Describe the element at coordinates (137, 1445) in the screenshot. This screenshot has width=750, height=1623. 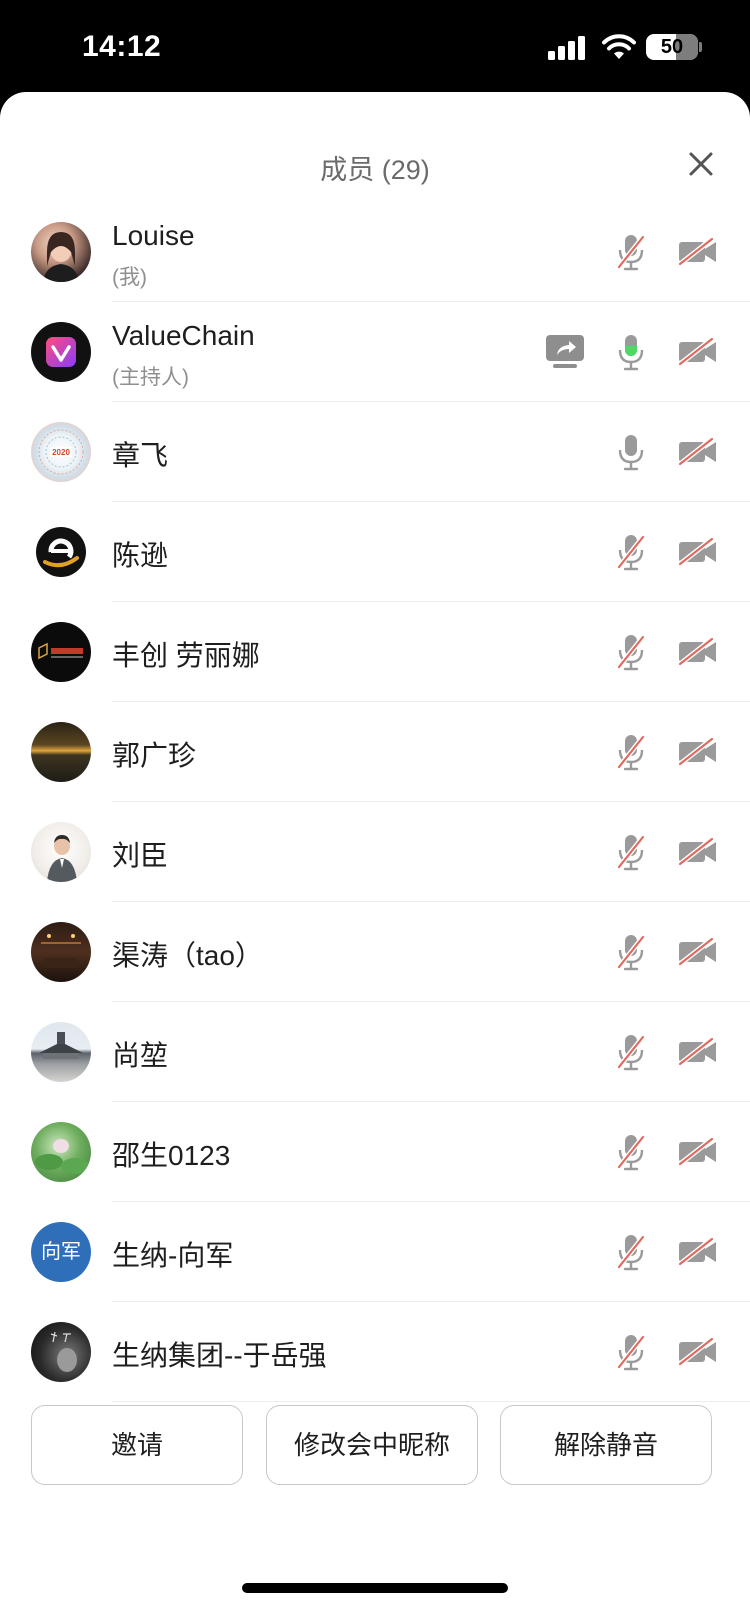
I see `invite-button: 邀请` at that location.